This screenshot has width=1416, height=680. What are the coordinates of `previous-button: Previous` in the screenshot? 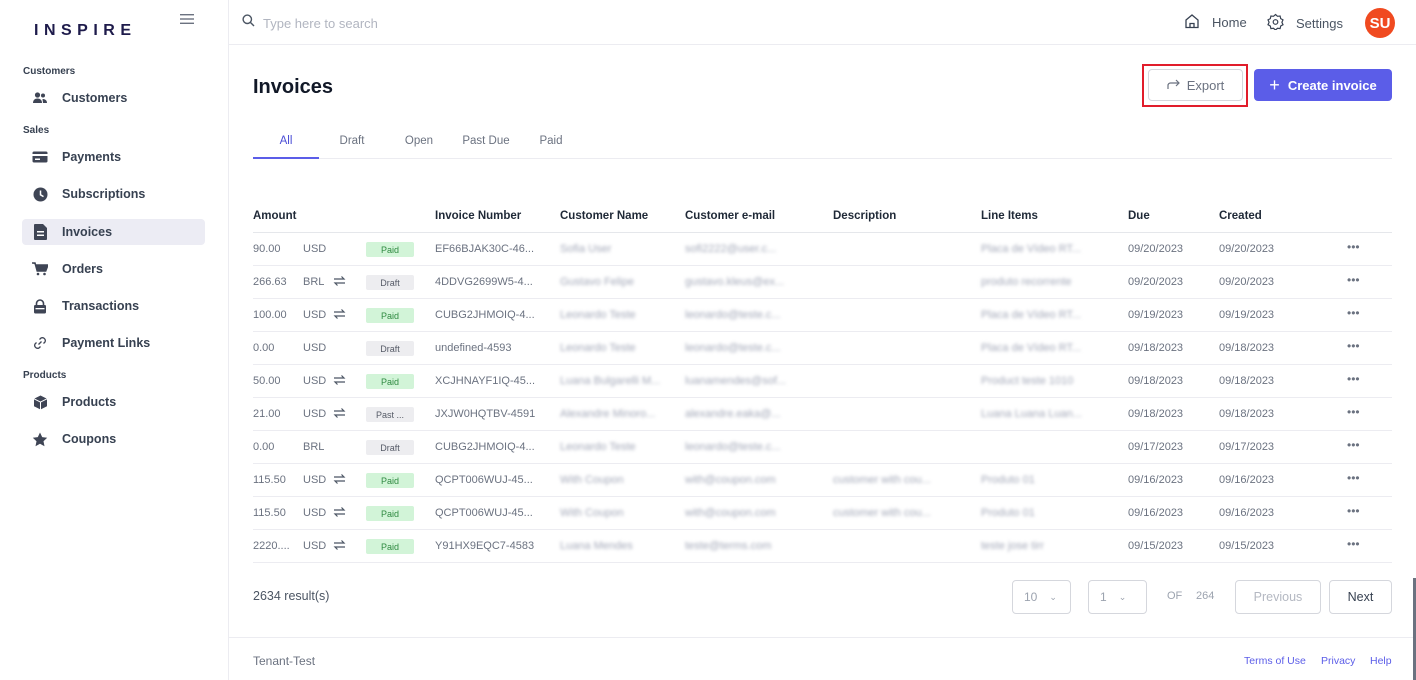 It's located at (1278, 597).